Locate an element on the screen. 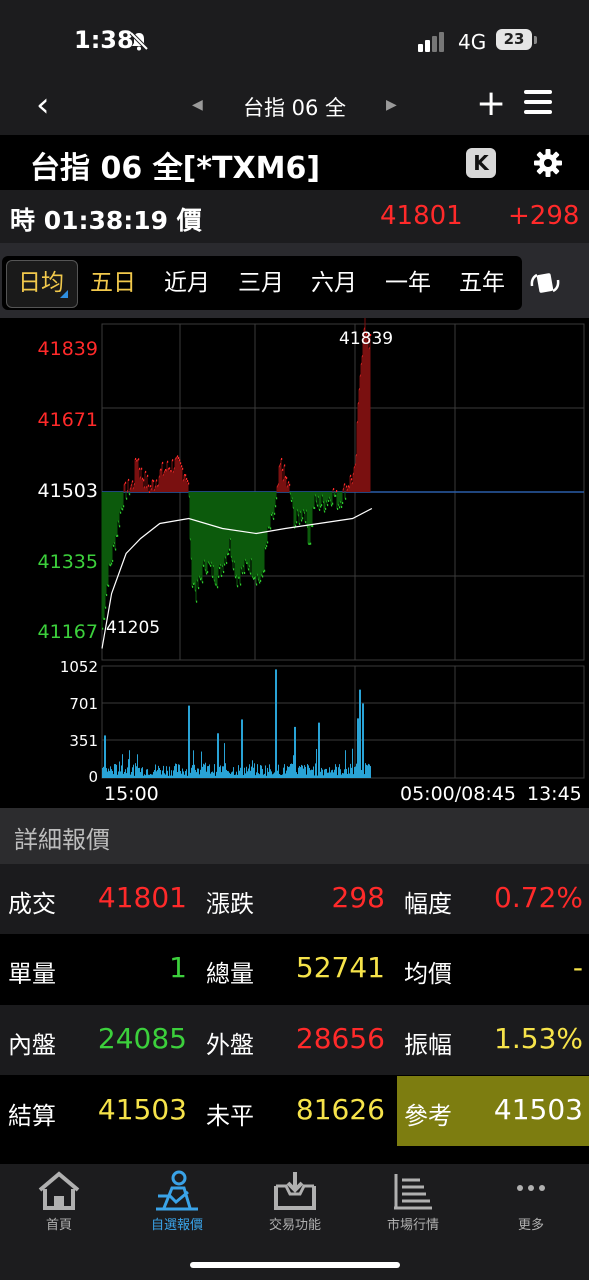 The width and height of the screenshot is (589, 1280). bottom-tab-home: 首頁 is located at coordinates (59, 1201).